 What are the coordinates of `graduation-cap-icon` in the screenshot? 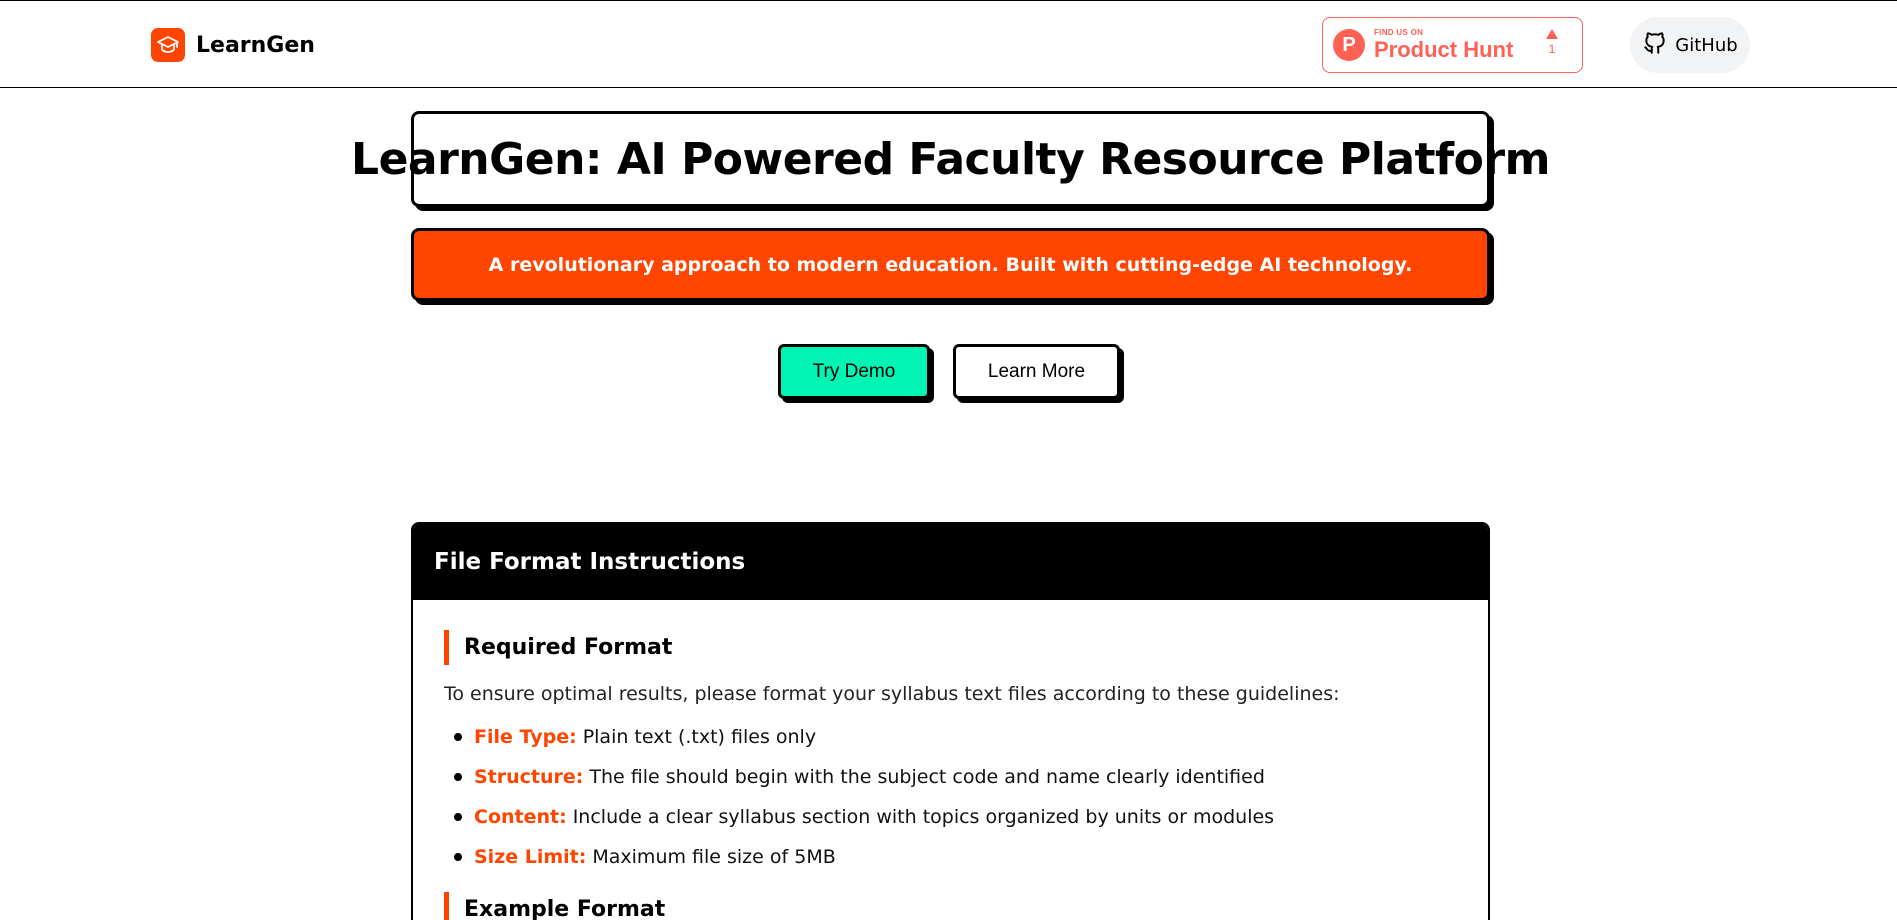 It's located at (168, 45).